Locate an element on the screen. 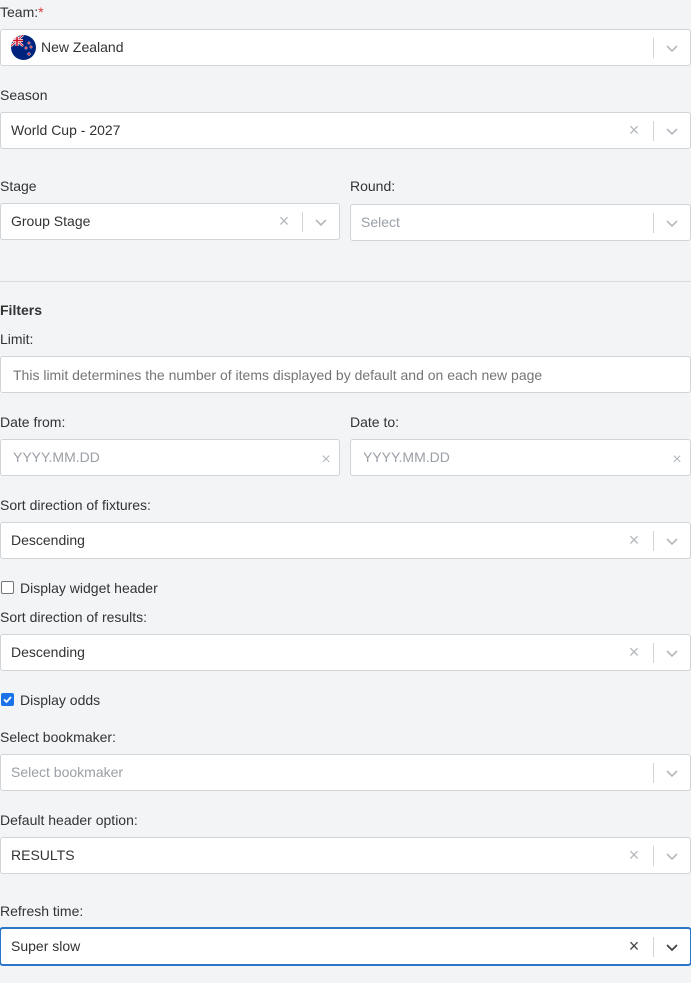  date-to-input: YYYY.MM.DD × is located at coordinates (520, 457).